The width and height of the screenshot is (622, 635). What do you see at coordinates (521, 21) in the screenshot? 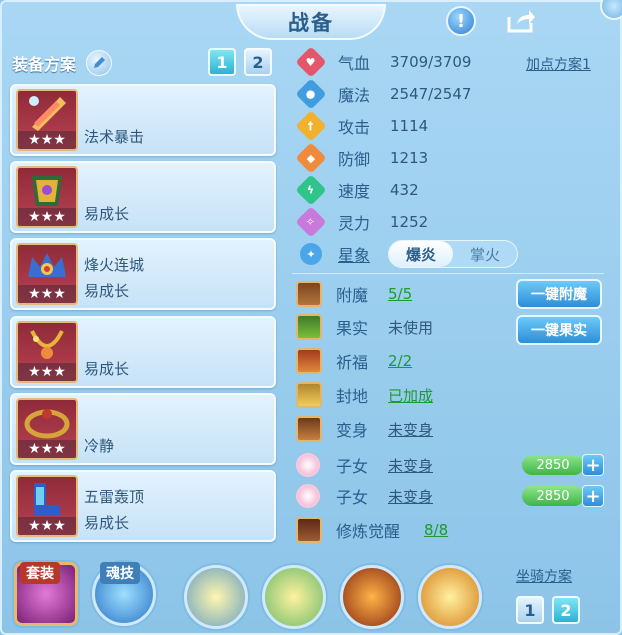
I see `share-icon` at bounding box center [521, 21].